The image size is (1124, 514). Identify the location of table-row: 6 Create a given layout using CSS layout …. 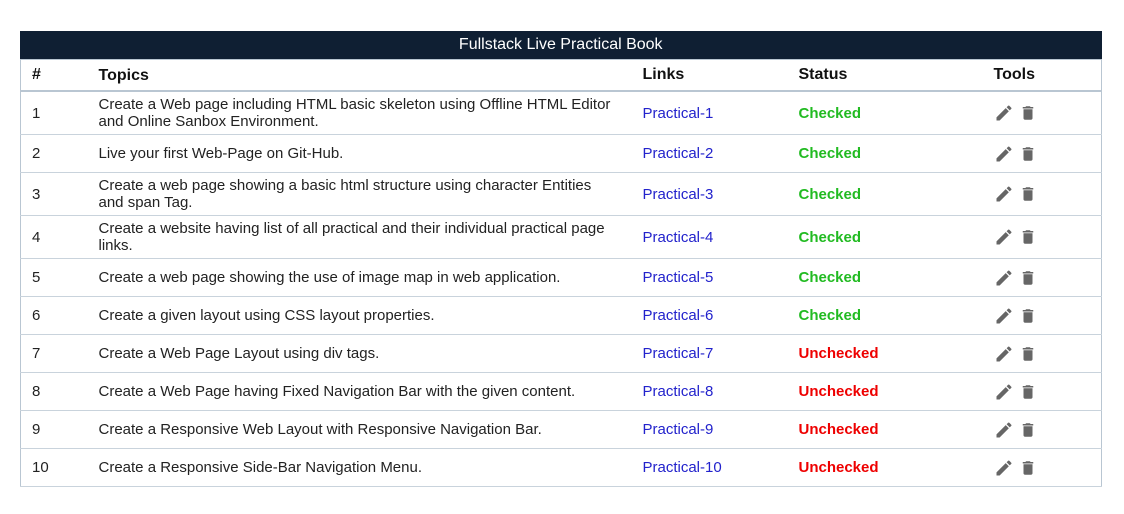
(560, 315).